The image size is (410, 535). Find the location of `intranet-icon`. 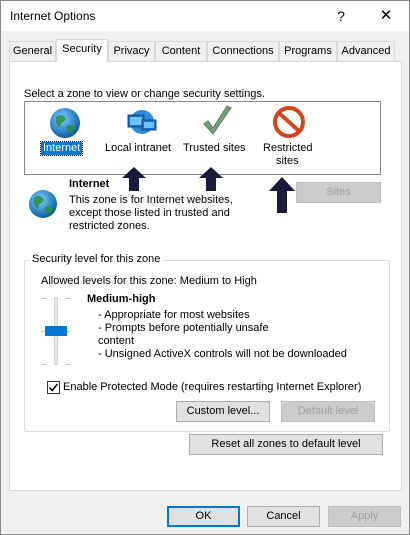

intranet-icon is located at coordinates (142, 122).